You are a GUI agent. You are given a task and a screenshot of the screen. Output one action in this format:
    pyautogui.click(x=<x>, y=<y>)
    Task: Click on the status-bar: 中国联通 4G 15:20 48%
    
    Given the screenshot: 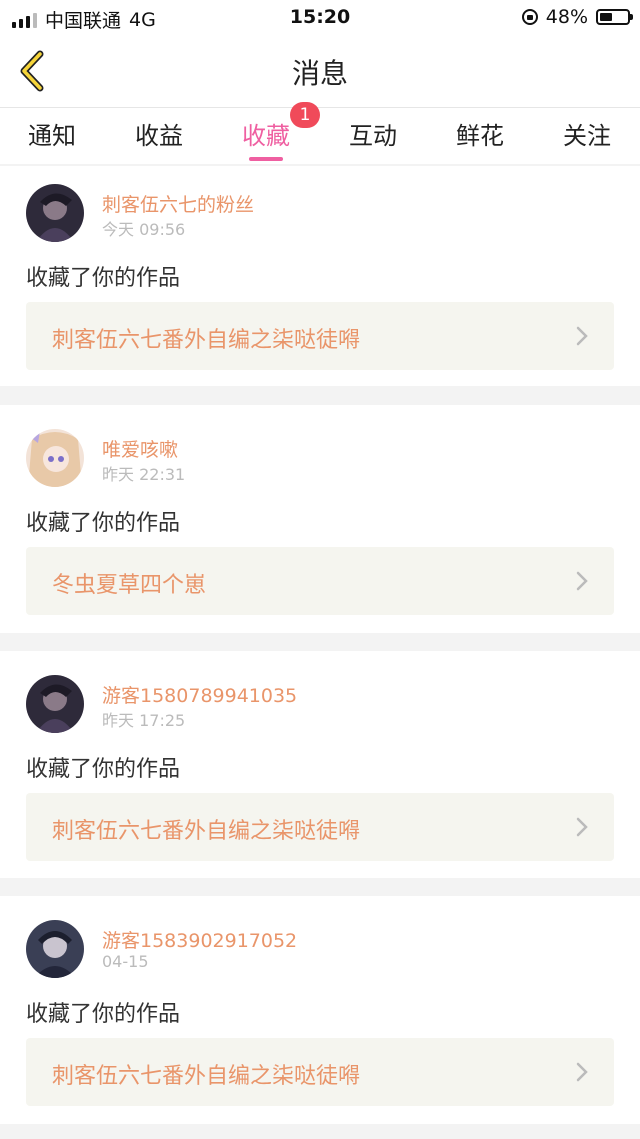 What is the action you would take?
    pyautogui.click(x=320, y=17)
    